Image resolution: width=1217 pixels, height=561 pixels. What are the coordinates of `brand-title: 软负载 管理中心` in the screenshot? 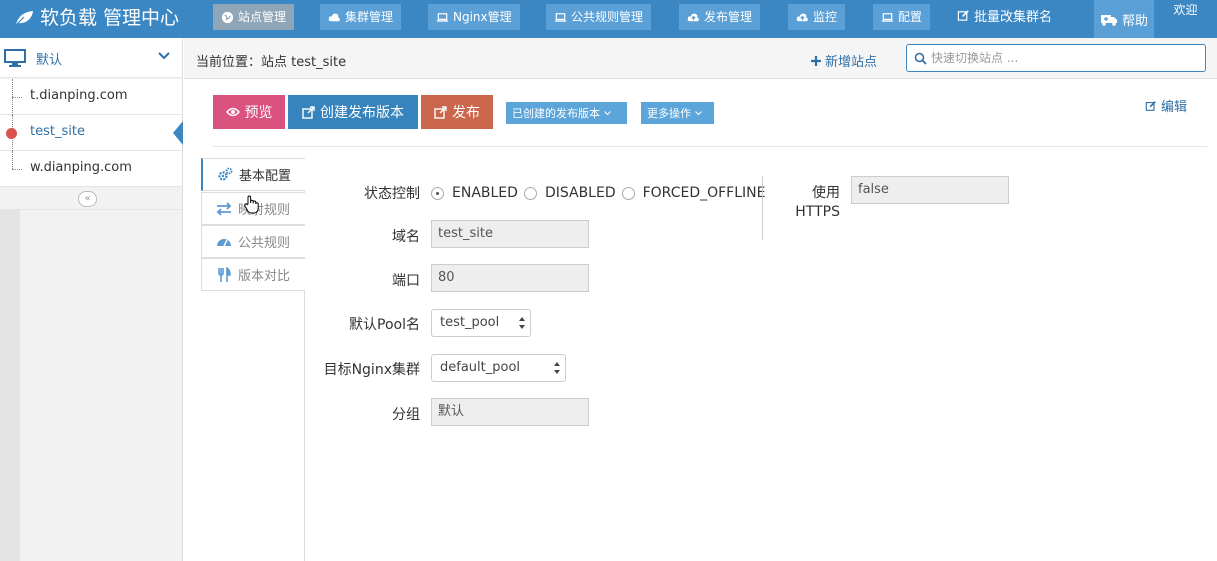 It's located at (110, 18).